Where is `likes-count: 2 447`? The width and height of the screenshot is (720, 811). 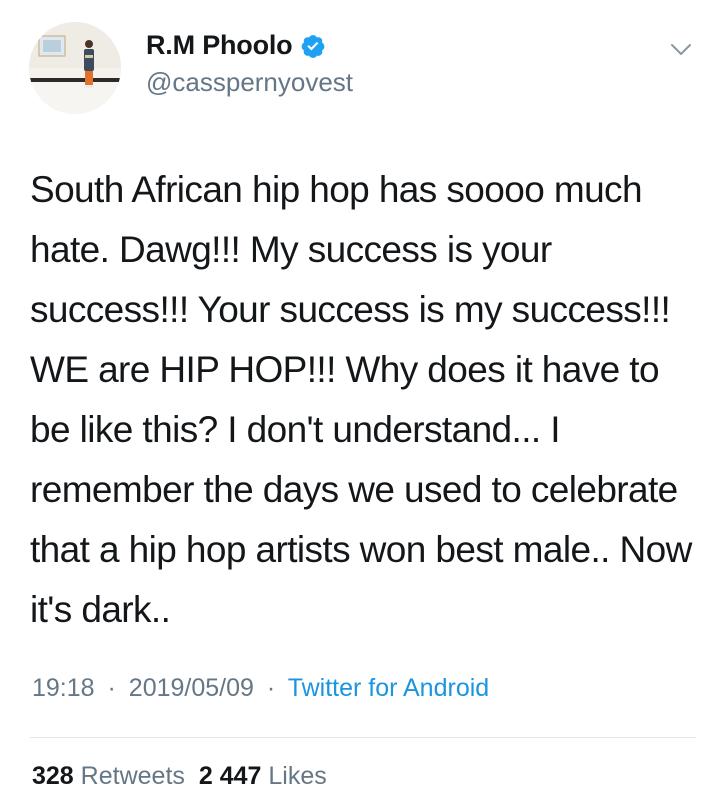
likes-count: 2 447 is located at coordinates (230, 776).